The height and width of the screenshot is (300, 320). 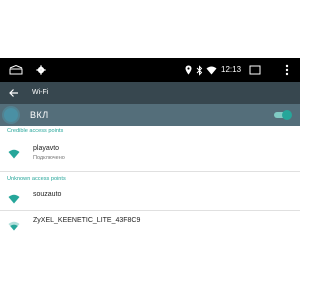 What do you see at coordinates (36, 179) in the screenshot?
I see `section-header-unknown: Unknown access points` at bounding box center [36, 179].